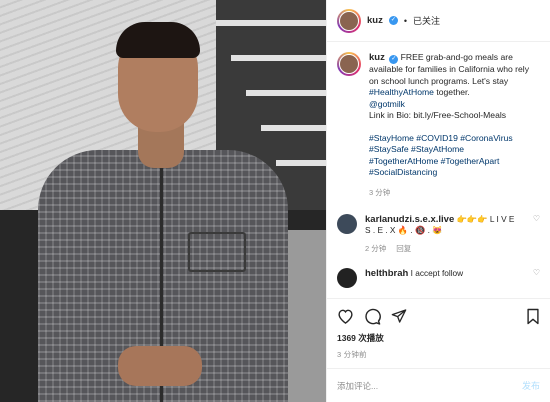 The height and width of the screenshot is (402, 550). What do you see at coordinates (349, 64) in the screenshot?
I see `caption-avatar` at bounding box center [349, 64].